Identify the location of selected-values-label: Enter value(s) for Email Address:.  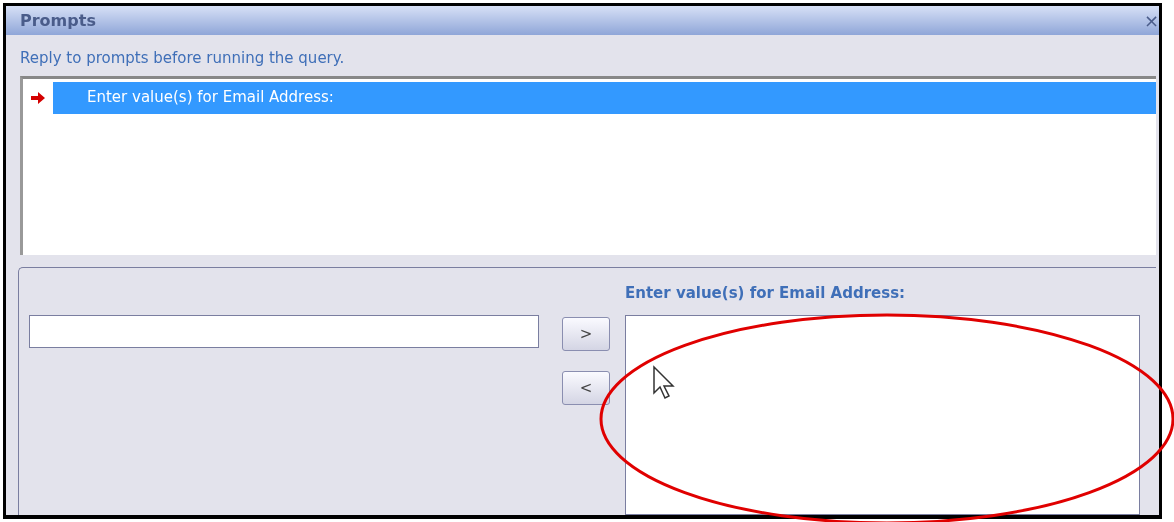
(766, 293).